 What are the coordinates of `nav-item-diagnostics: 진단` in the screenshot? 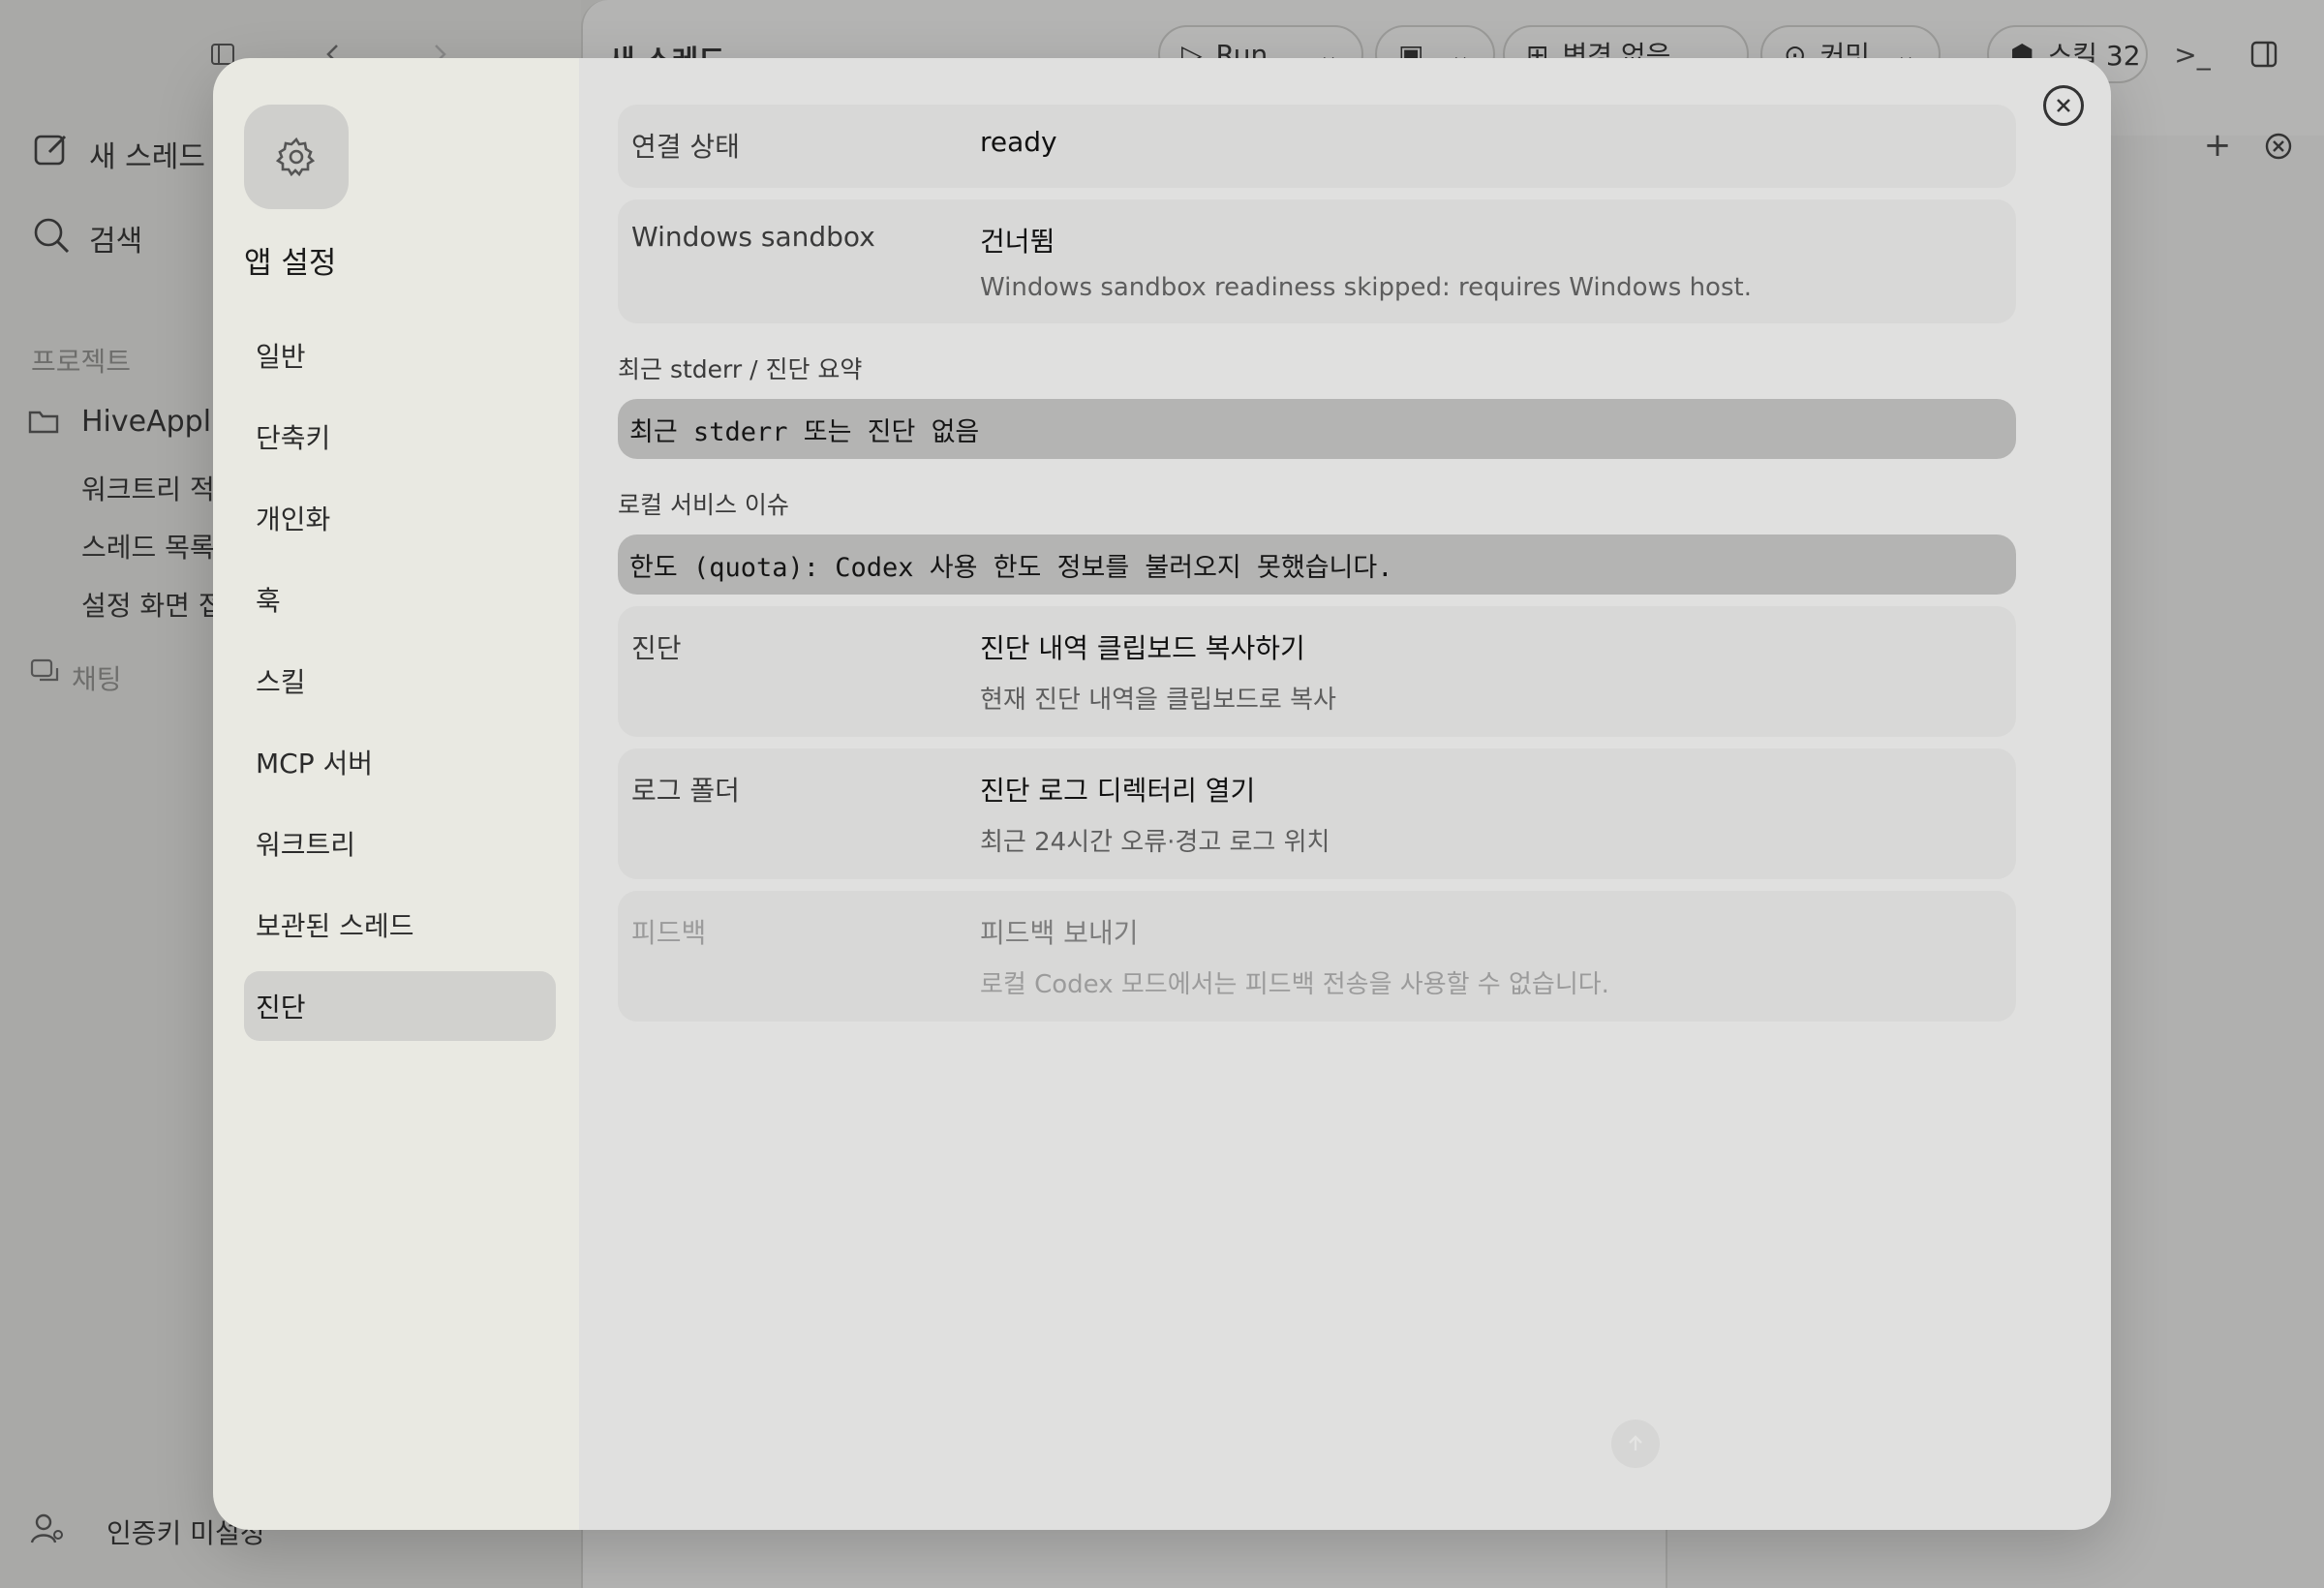 It's located at (400, 1006).